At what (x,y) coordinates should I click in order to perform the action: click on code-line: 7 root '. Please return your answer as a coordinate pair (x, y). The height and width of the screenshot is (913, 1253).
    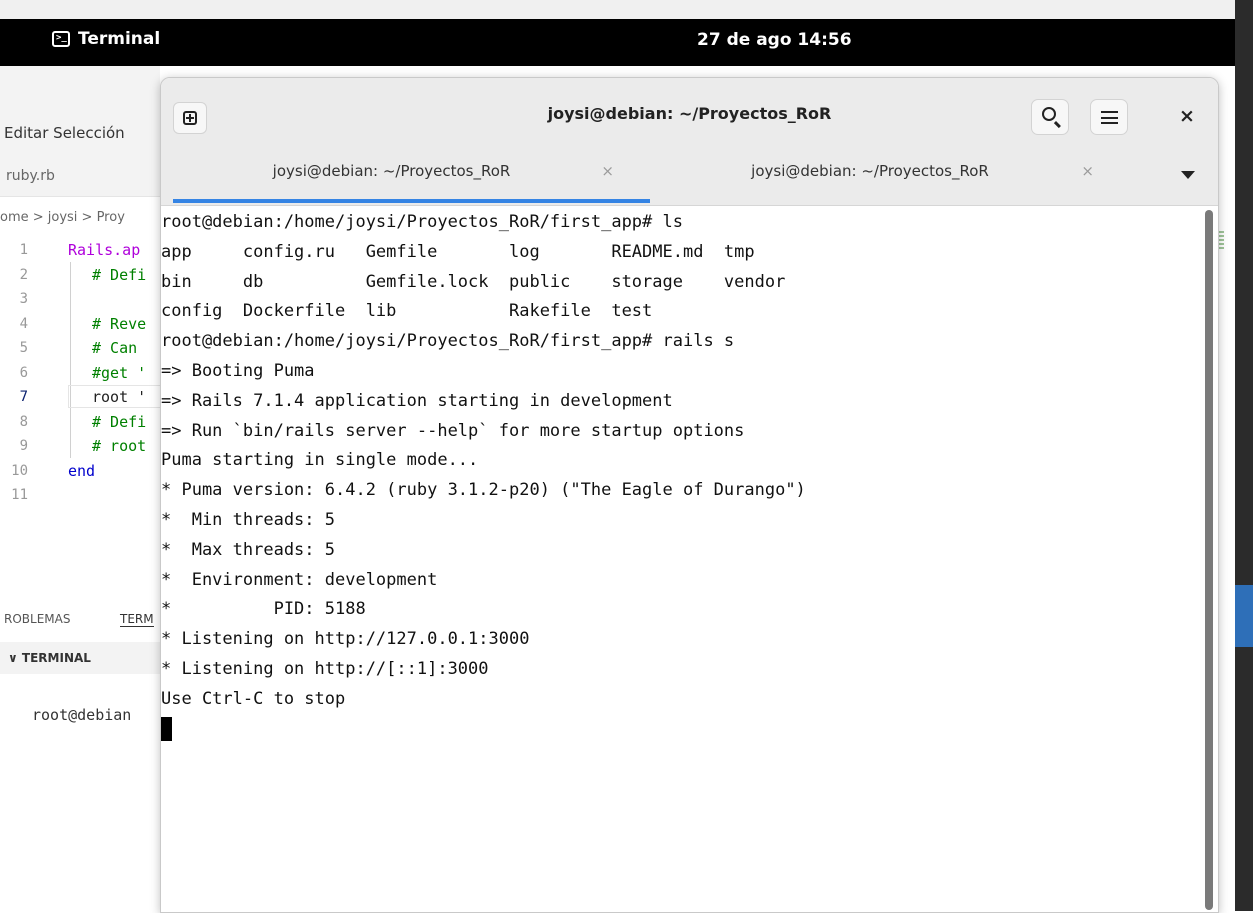
    Looking at the image, I should click on (84, 397).